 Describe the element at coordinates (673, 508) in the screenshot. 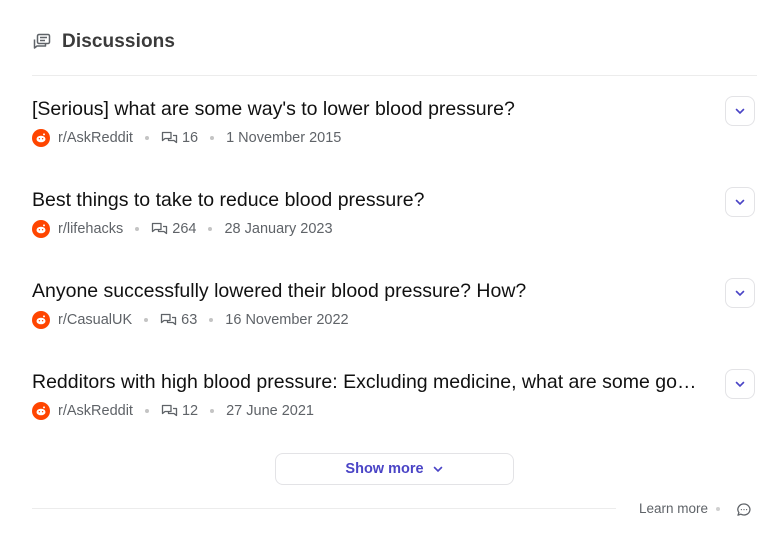

I see `learn-more-link: Learn more` at that location.